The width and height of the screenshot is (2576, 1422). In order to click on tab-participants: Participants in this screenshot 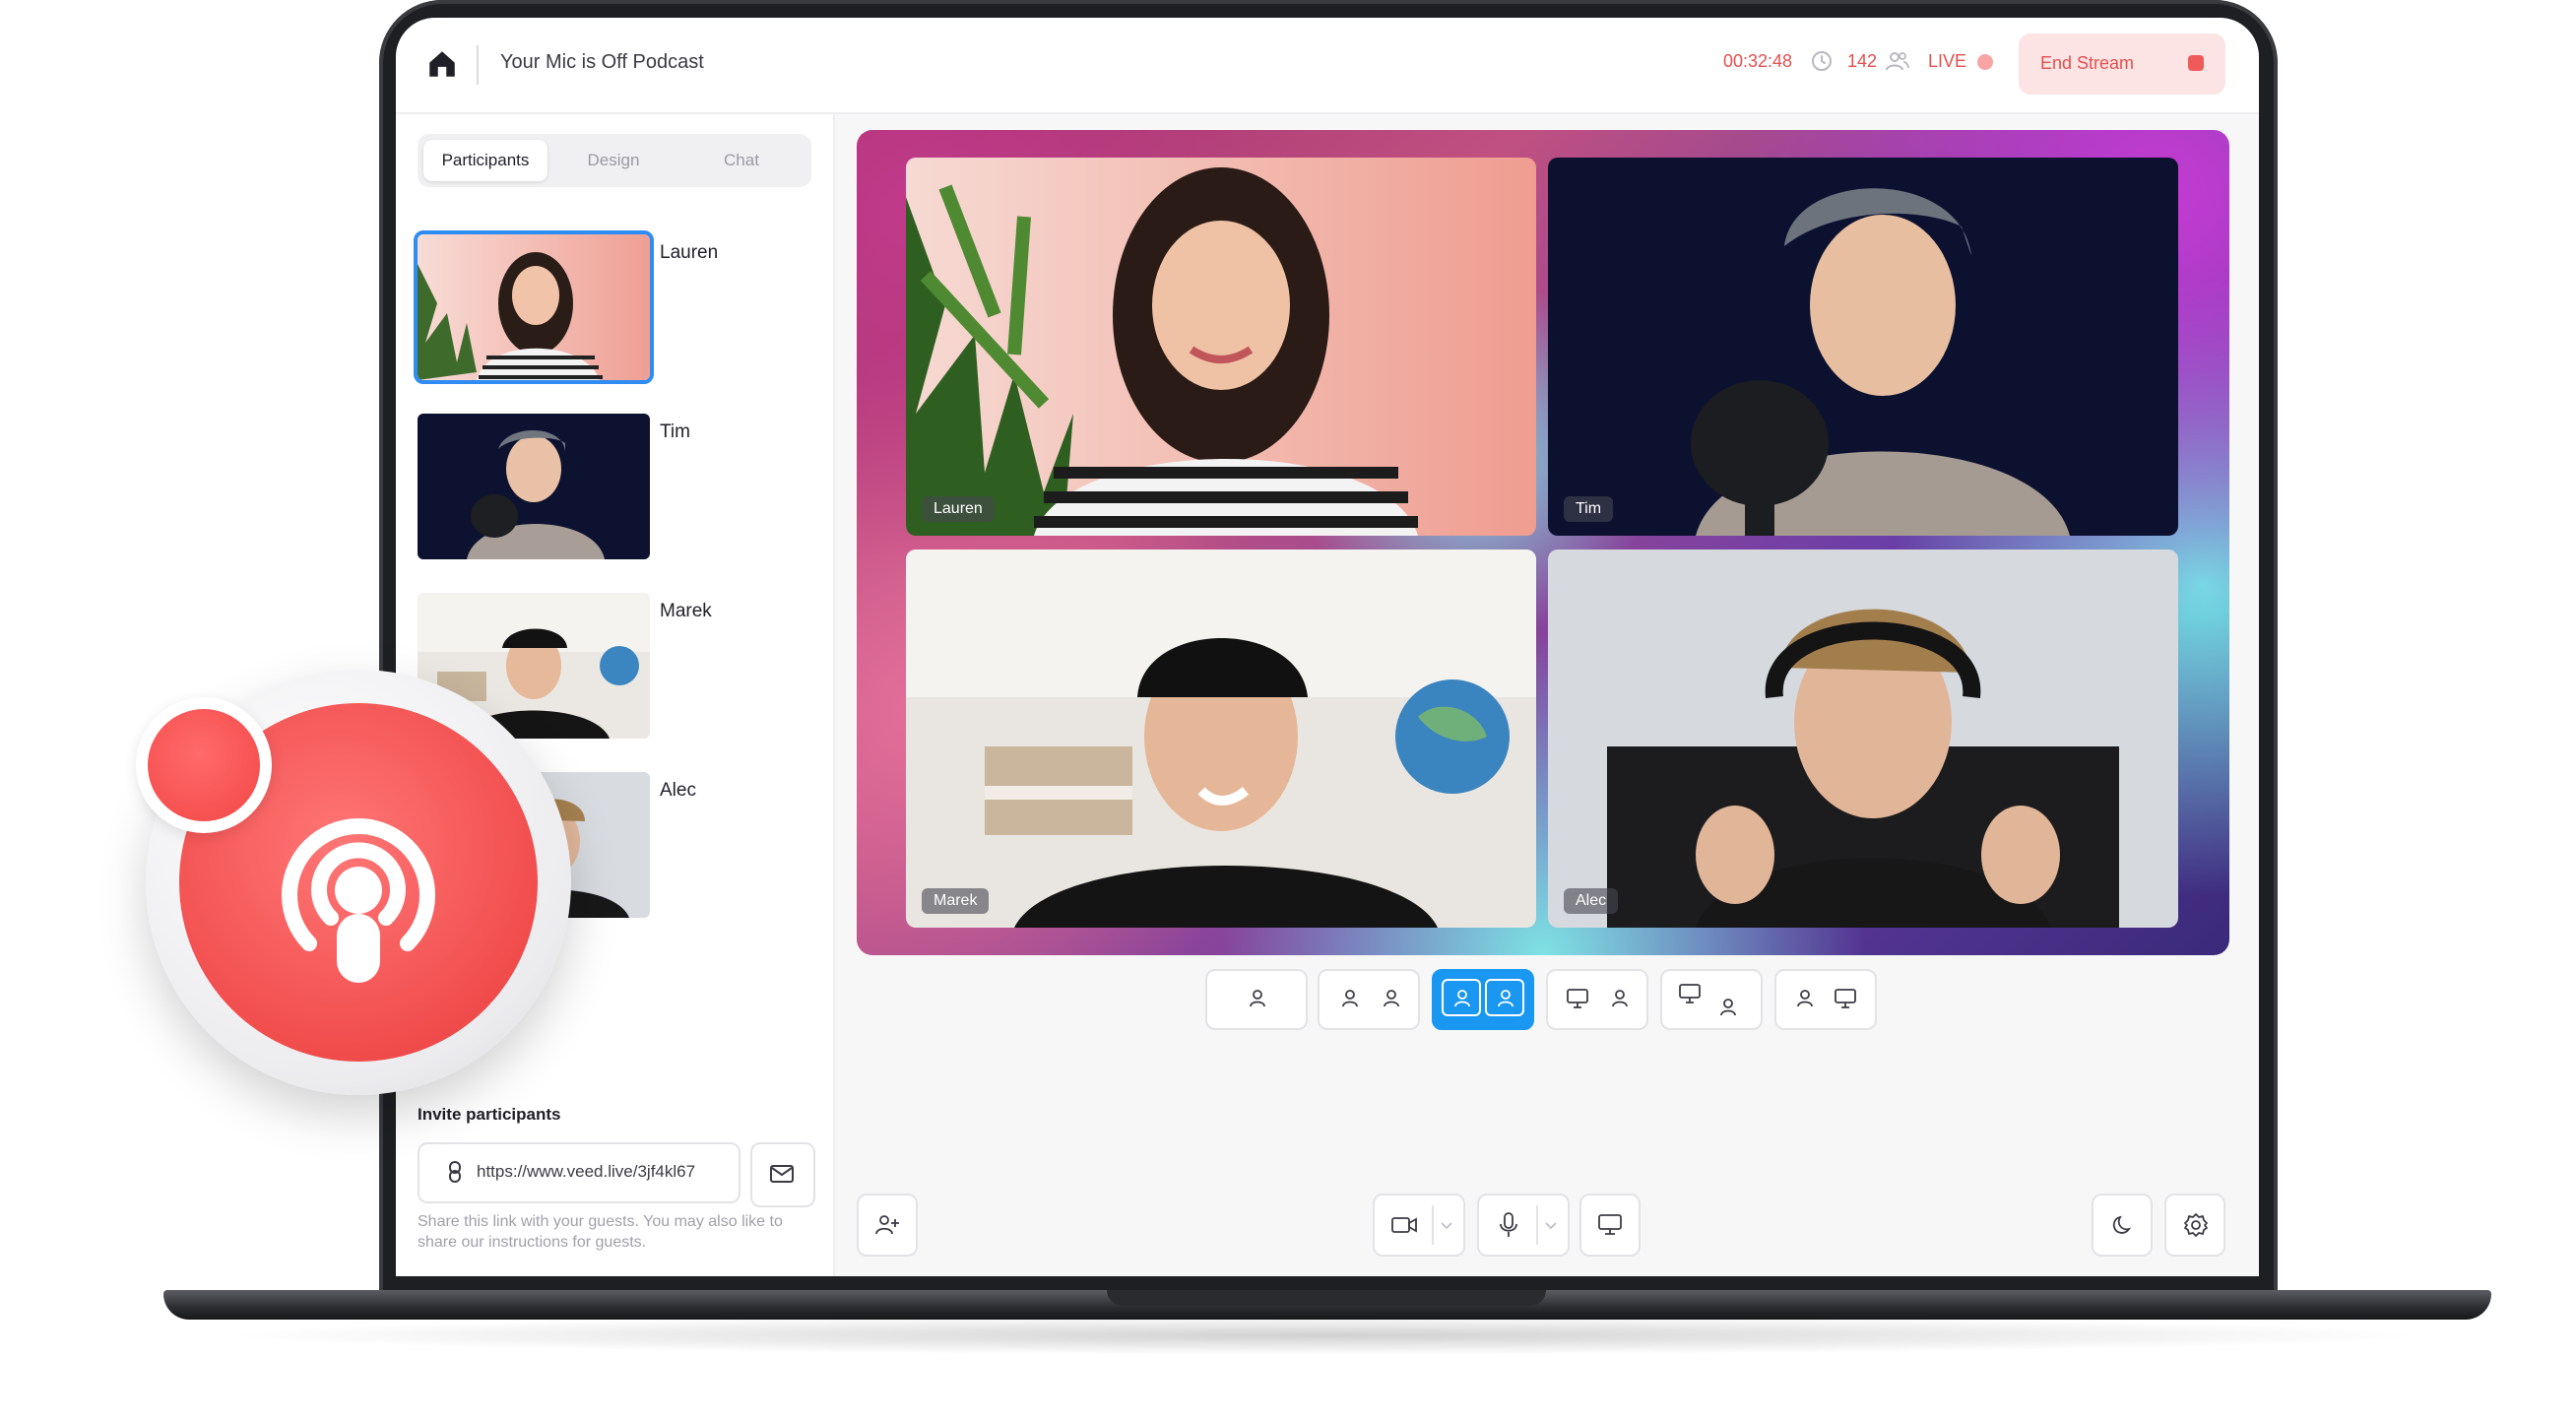, I will do `click(485, 160)`.